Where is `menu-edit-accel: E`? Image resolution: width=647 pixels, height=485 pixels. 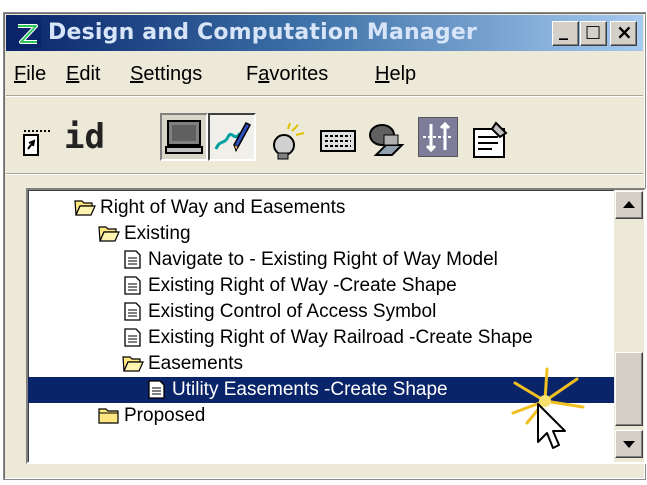
menu-edit-accel: E is located at coordinates (73, 74).